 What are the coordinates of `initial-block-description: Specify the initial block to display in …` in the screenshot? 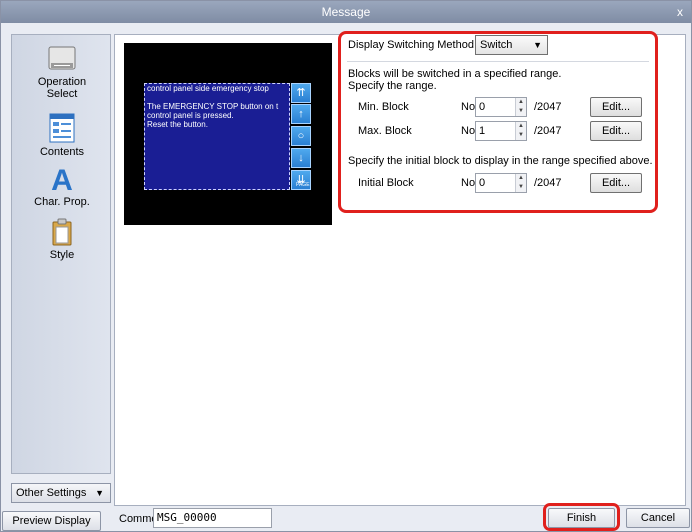 It's located at (500, 161).